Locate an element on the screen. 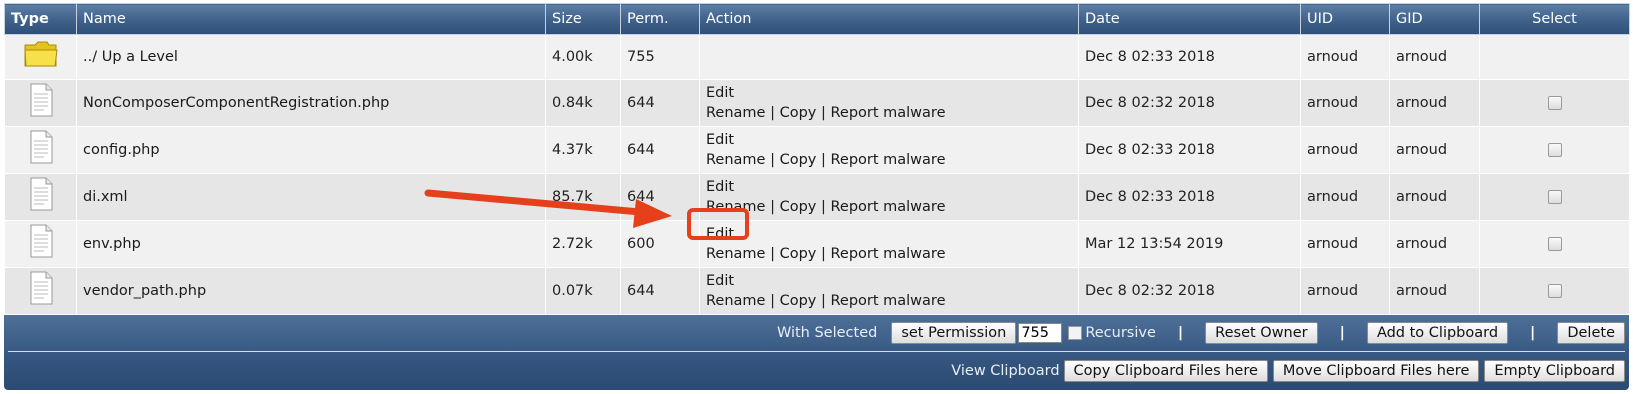 Image resolution: width=1633 pixels, height=394 pixels. header-perm: Perm. is located at coordinates (660, 19).